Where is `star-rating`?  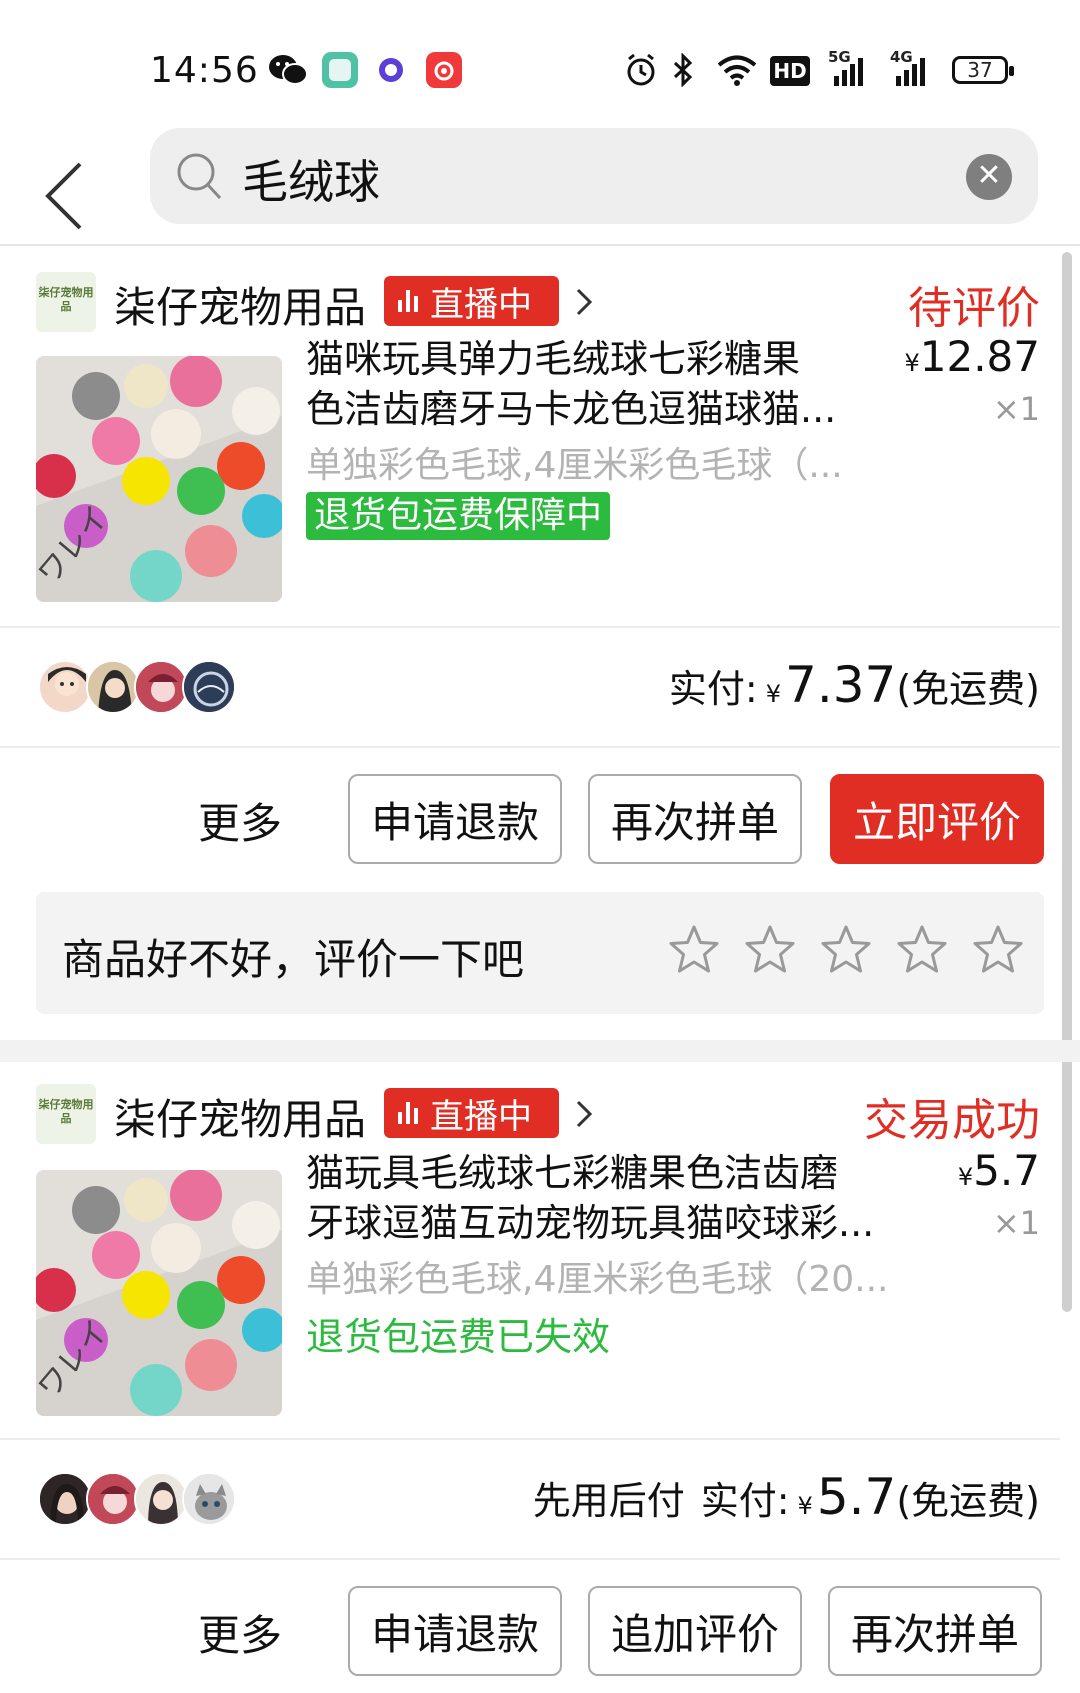
star-rating is located at coordinates (846, 950).